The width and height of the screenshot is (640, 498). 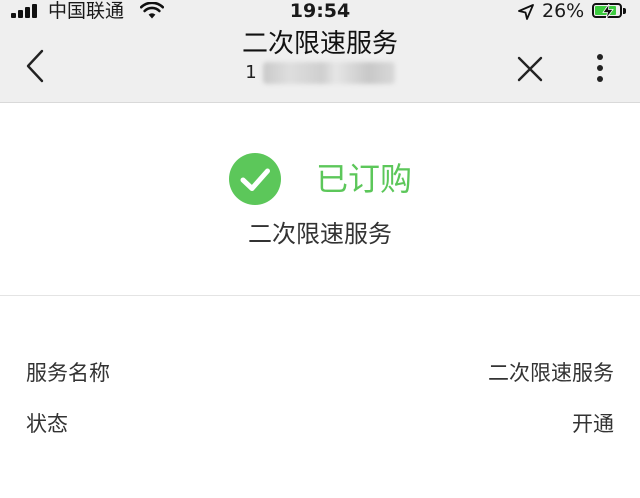 What do you see at coordinates (255, 179) in the screenshot?
I see `check-circle-icon` at bounding box center [255, 179].